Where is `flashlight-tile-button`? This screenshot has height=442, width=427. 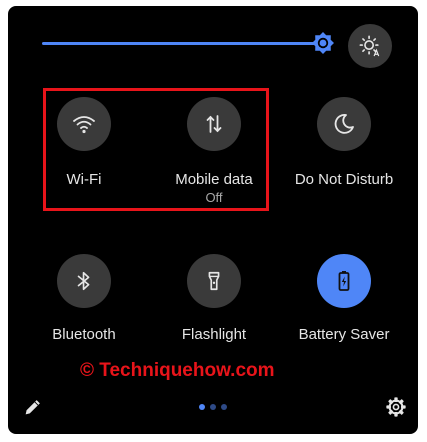 flashlight-tile-button is located at coordinates (214, 281).